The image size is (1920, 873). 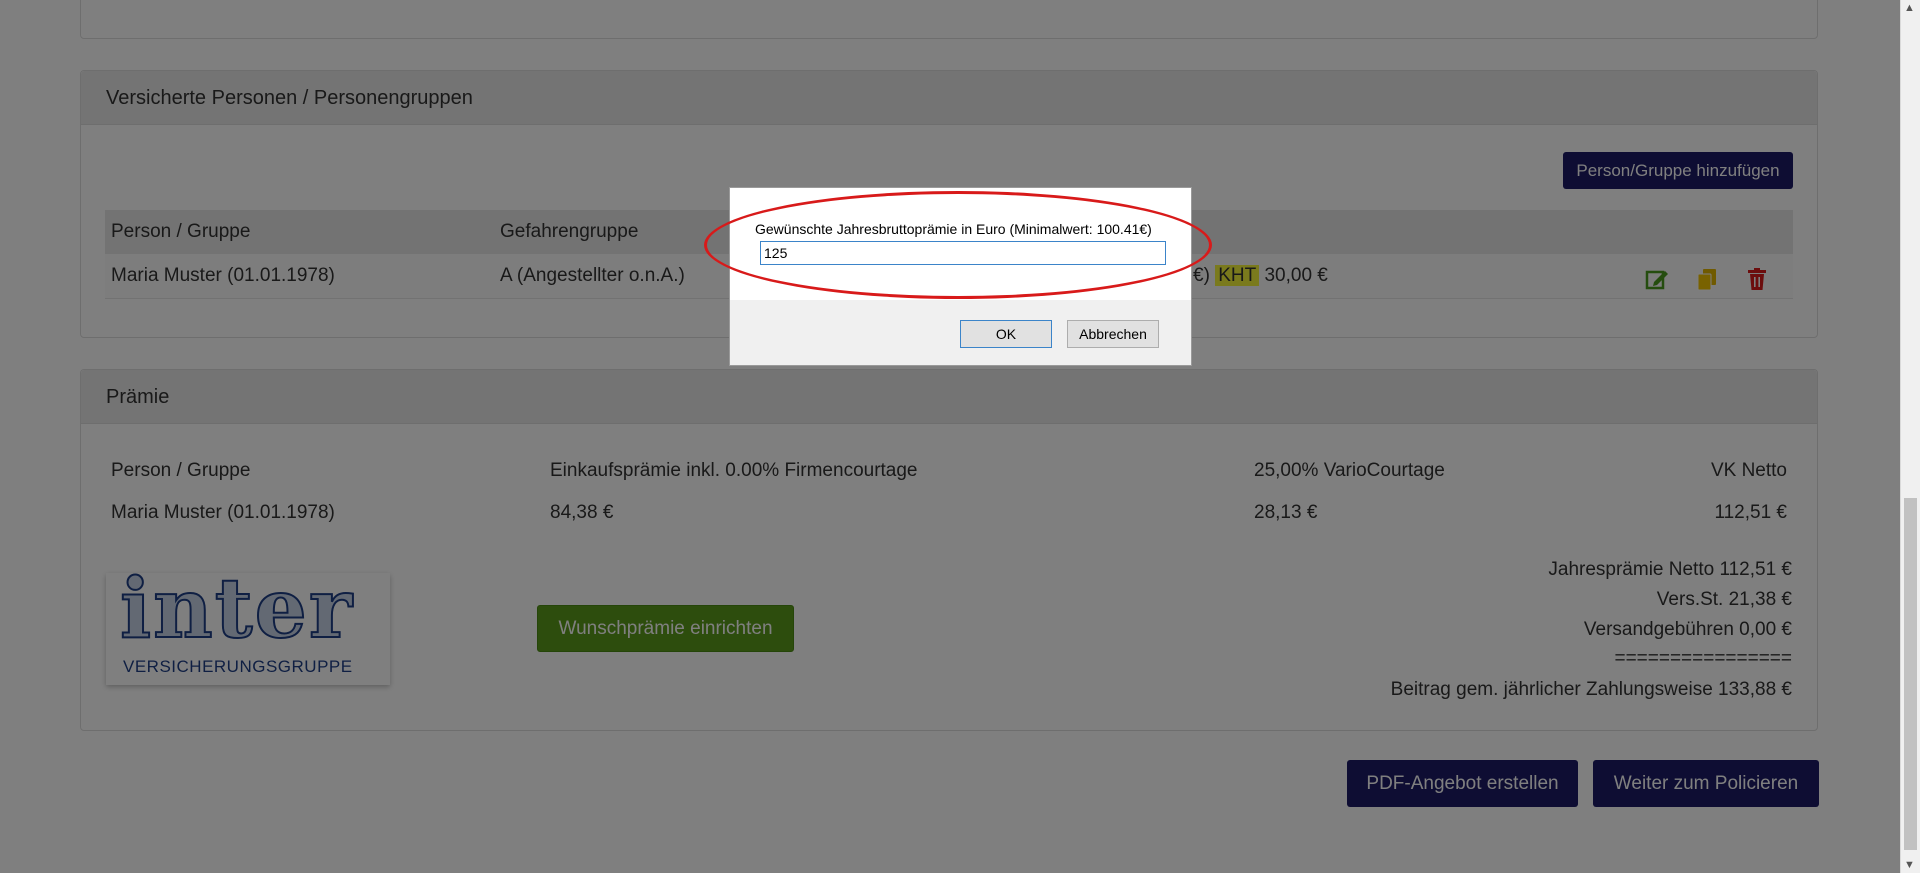 What do you see at coordinates (1910, 436) in the screenshot?
I see `scrollbar: ▲ ▼` at bounding box center [1910, 436].